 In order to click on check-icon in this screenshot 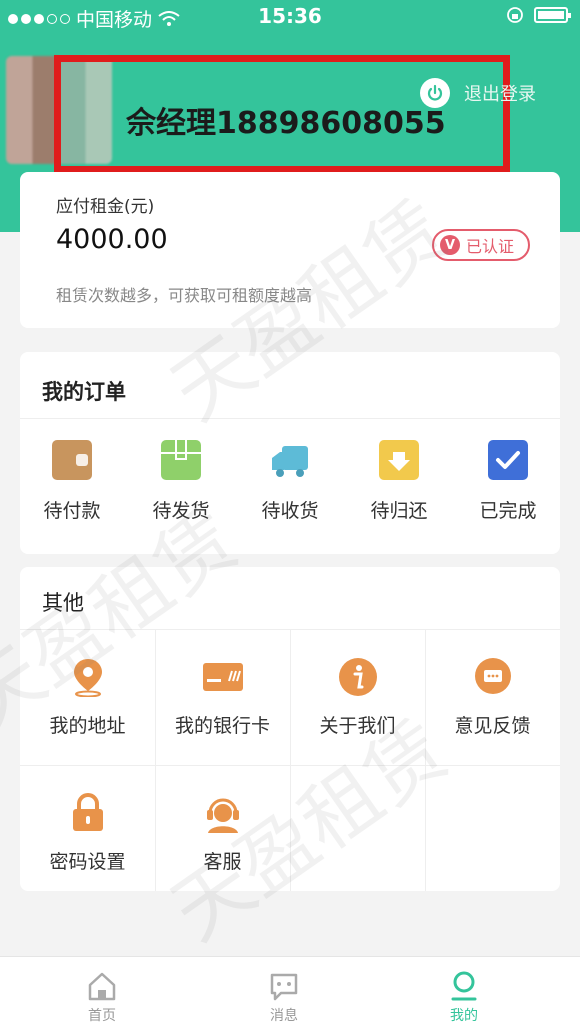, I will do `click(508, 460)`.